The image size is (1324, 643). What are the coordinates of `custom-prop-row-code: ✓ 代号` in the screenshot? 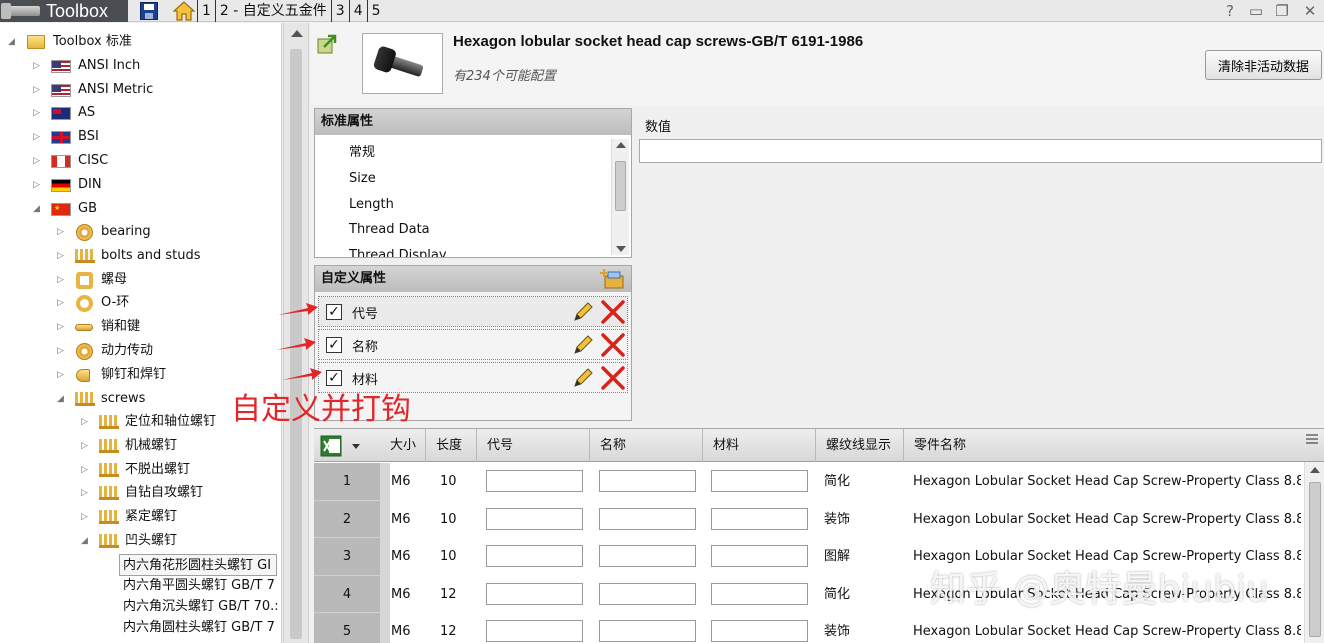 It's located at (473, 311).